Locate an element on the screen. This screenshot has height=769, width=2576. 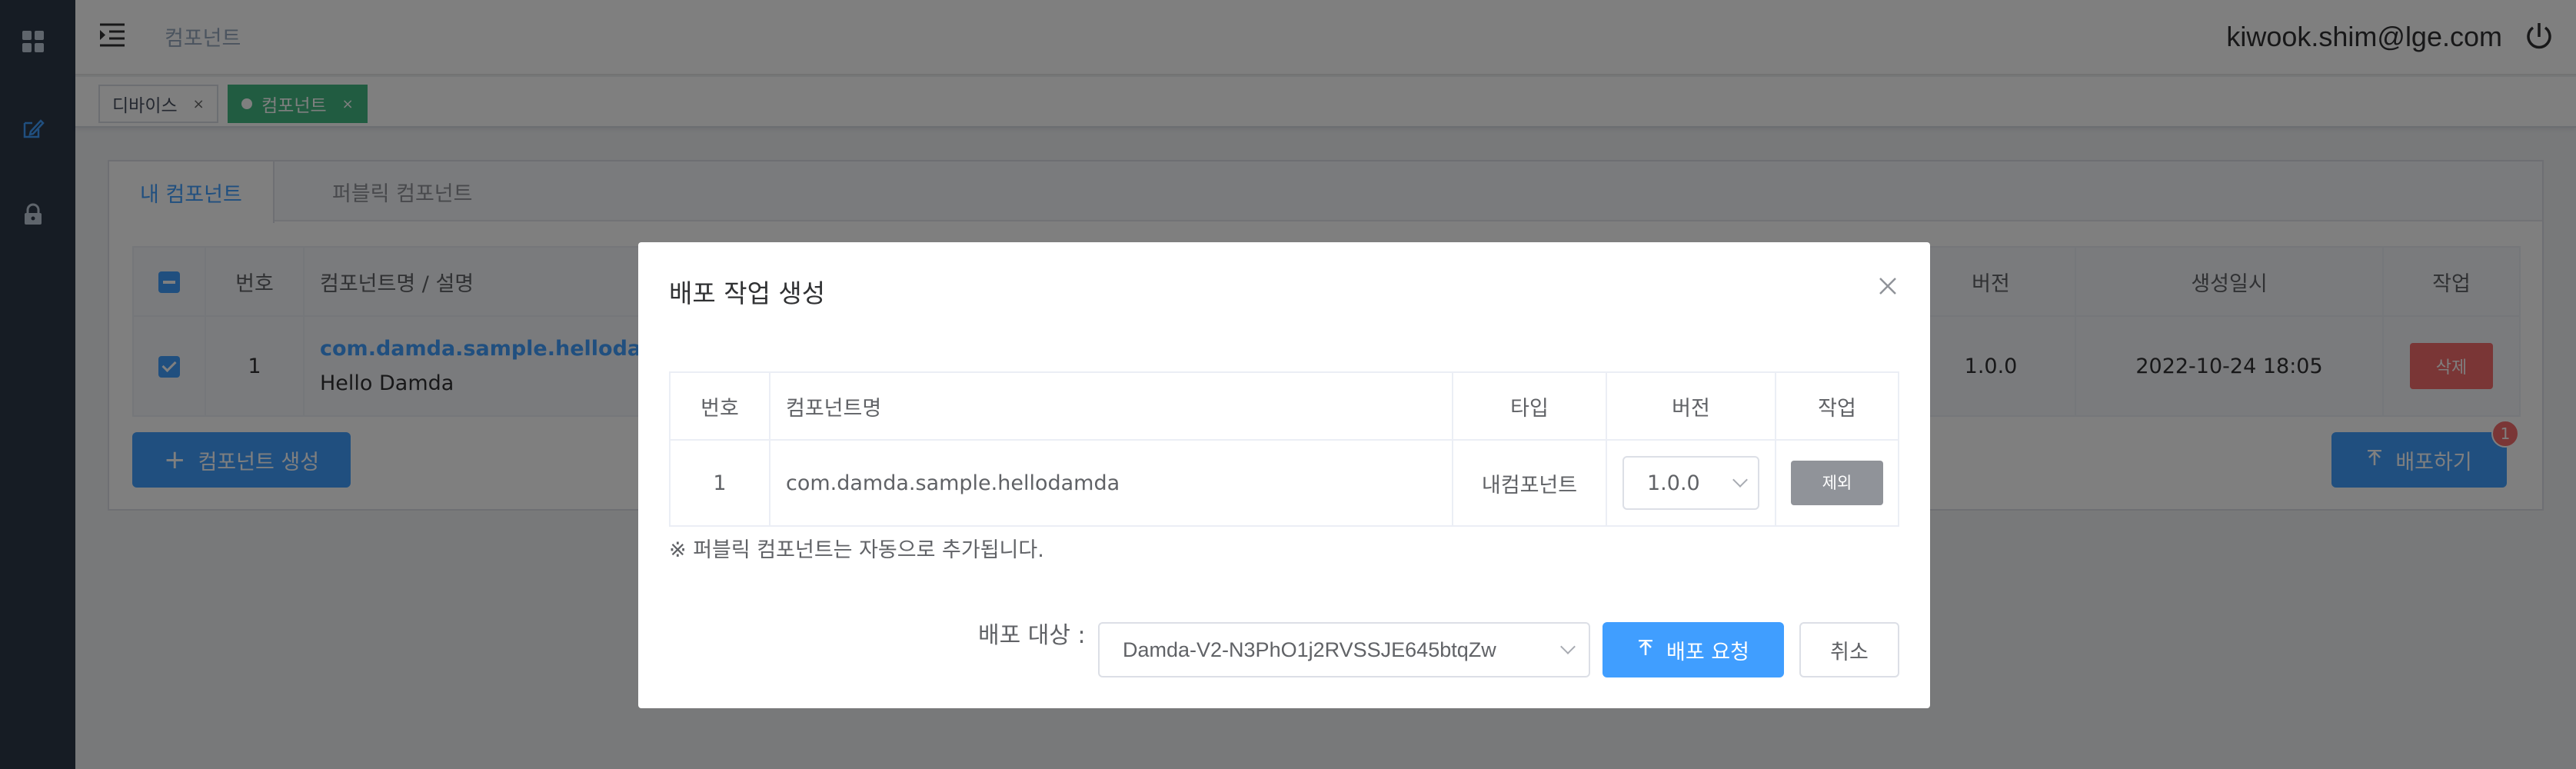
cancel-button: 취소 is located at coordinates (1849, 649).